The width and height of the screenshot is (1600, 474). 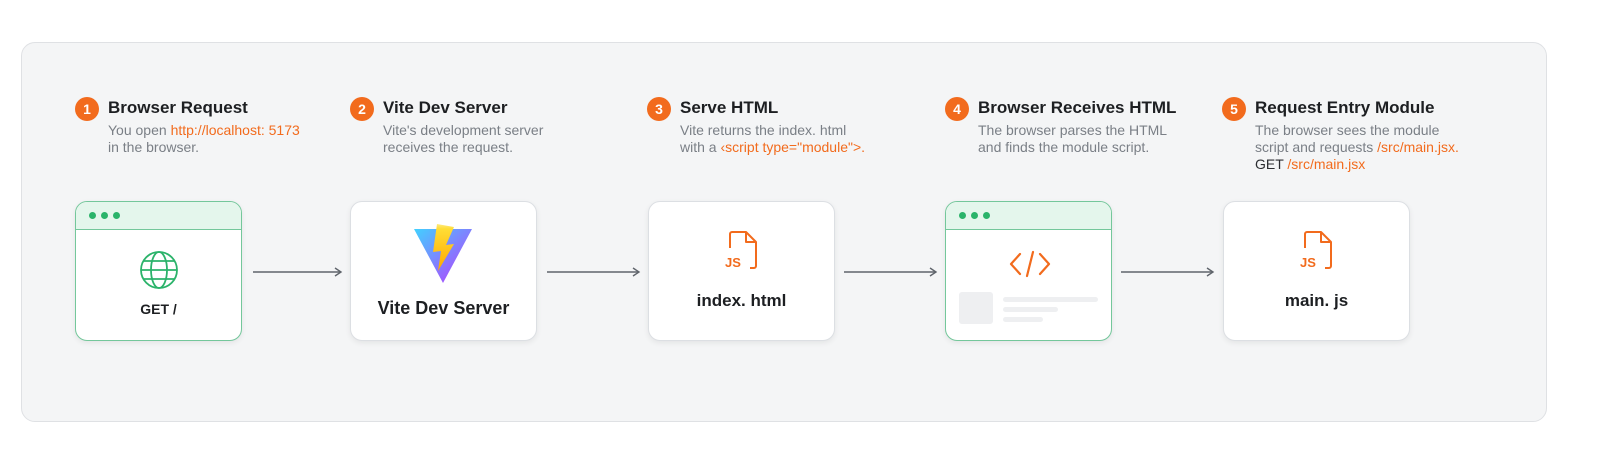 What do you see at coordinates (154, 147) in the screenshot?
I see `description-text: in the browser.` at bounding box center [154, 147].